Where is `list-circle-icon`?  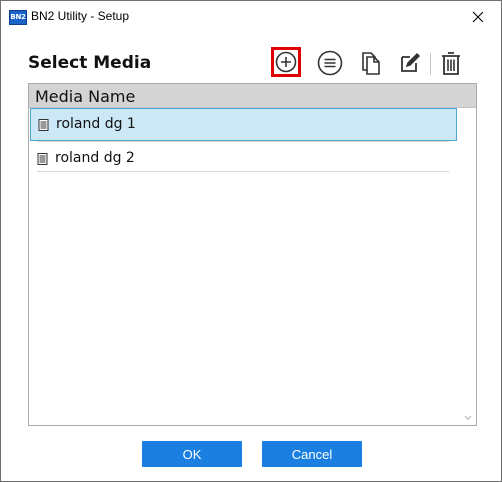
list-circle-icon is located at coordinates (330, 63).